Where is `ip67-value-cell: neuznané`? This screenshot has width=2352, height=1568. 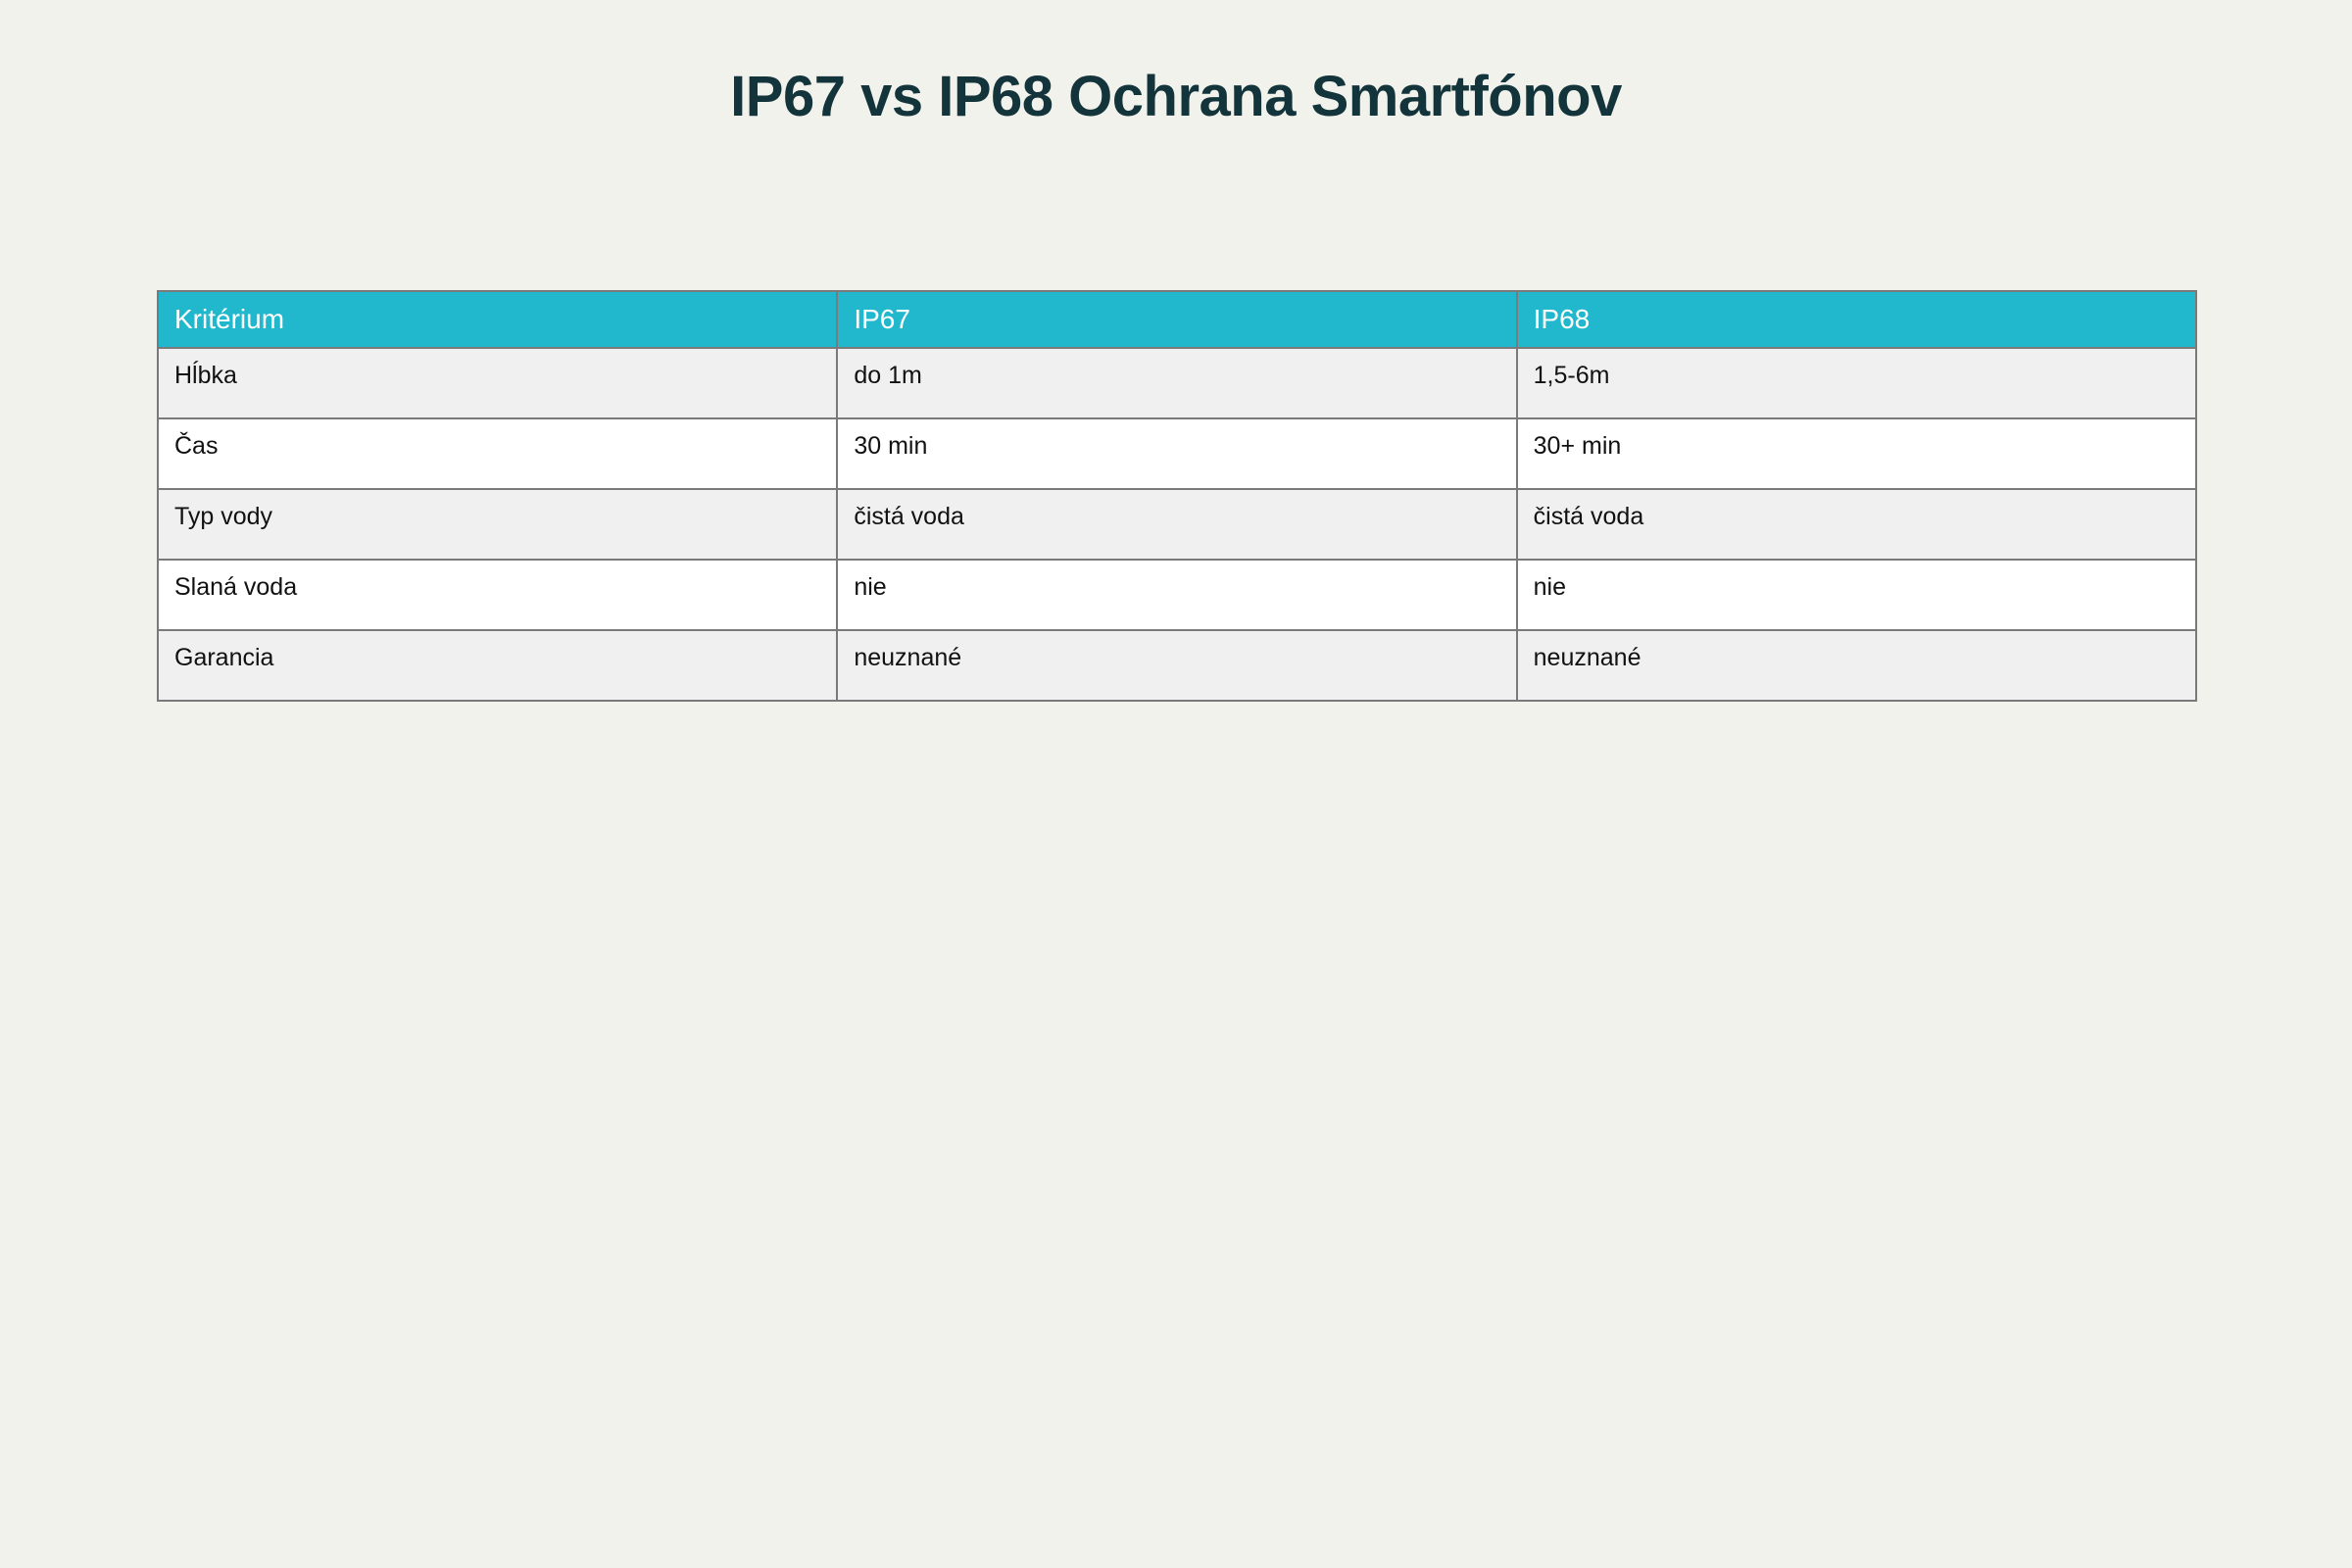
ip67-value-cell: neuznané is located at coordinates (1177, 665).